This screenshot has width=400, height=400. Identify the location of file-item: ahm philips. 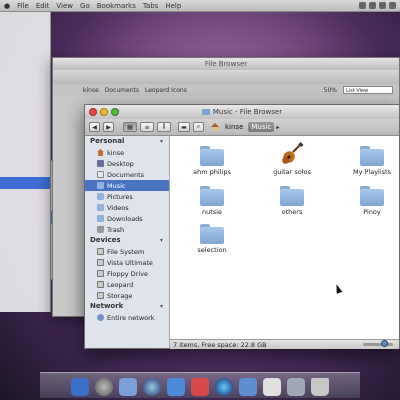
(212, 161).